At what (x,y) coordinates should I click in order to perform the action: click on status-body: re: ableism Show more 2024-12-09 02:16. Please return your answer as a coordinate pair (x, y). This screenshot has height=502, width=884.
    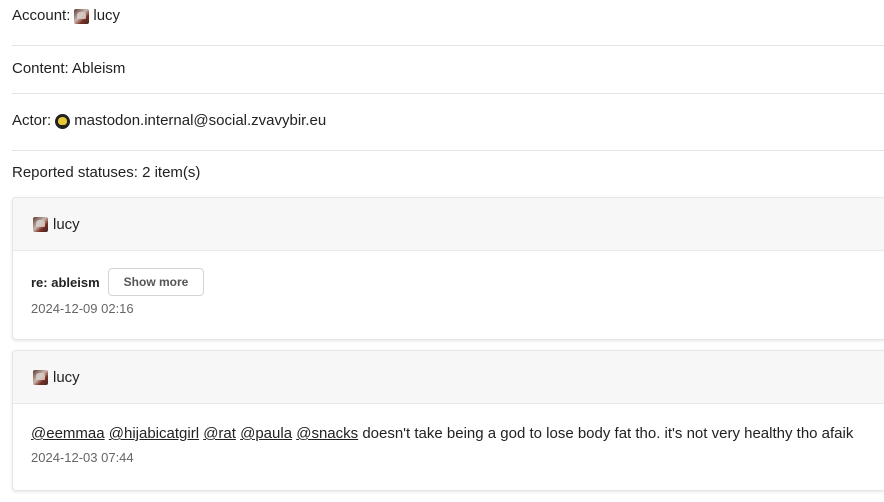
    Looking at the image, I should click on (448, 292).